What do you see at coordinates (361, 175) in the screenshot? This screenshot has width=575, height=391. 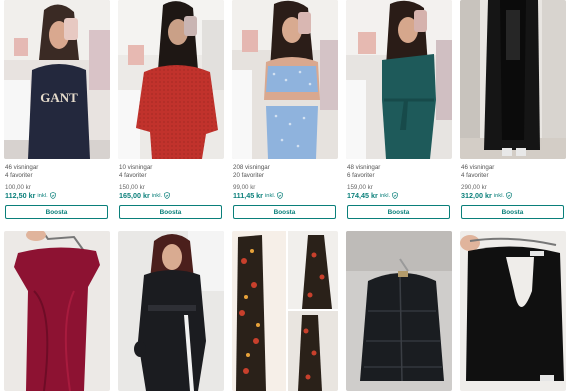 I see `favorites-count: 6 favoriter` at bounding box center [361, 175].